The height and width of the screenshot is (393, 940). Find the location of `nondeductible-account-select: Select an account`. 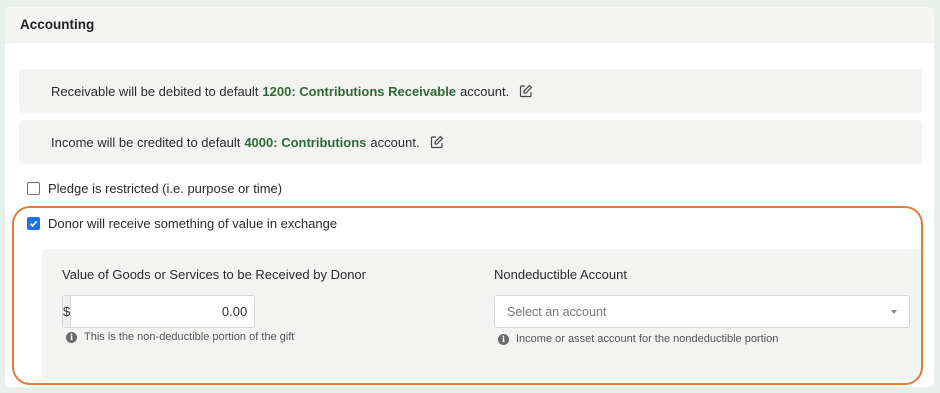

nondeductible-account-select: Select an account is located at coordinates (702, 311).